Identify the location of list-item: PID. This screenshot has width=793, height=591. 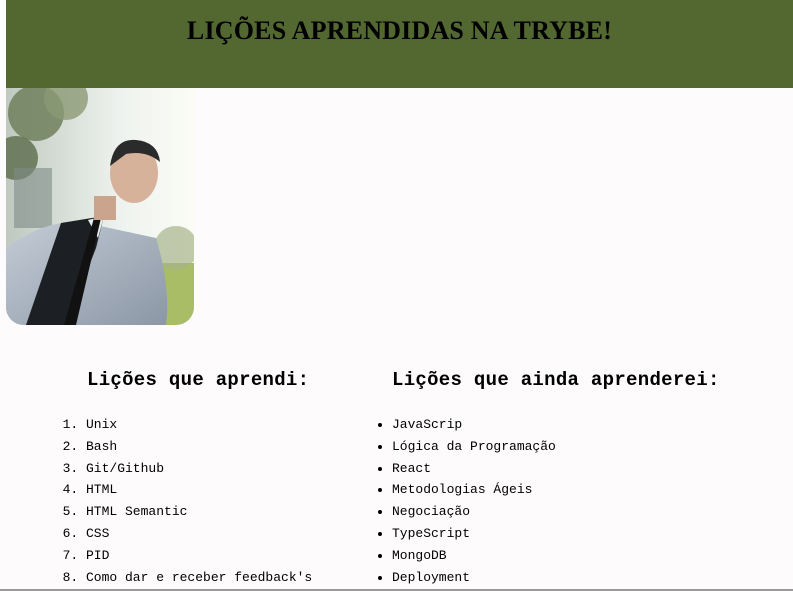
(199, 556).